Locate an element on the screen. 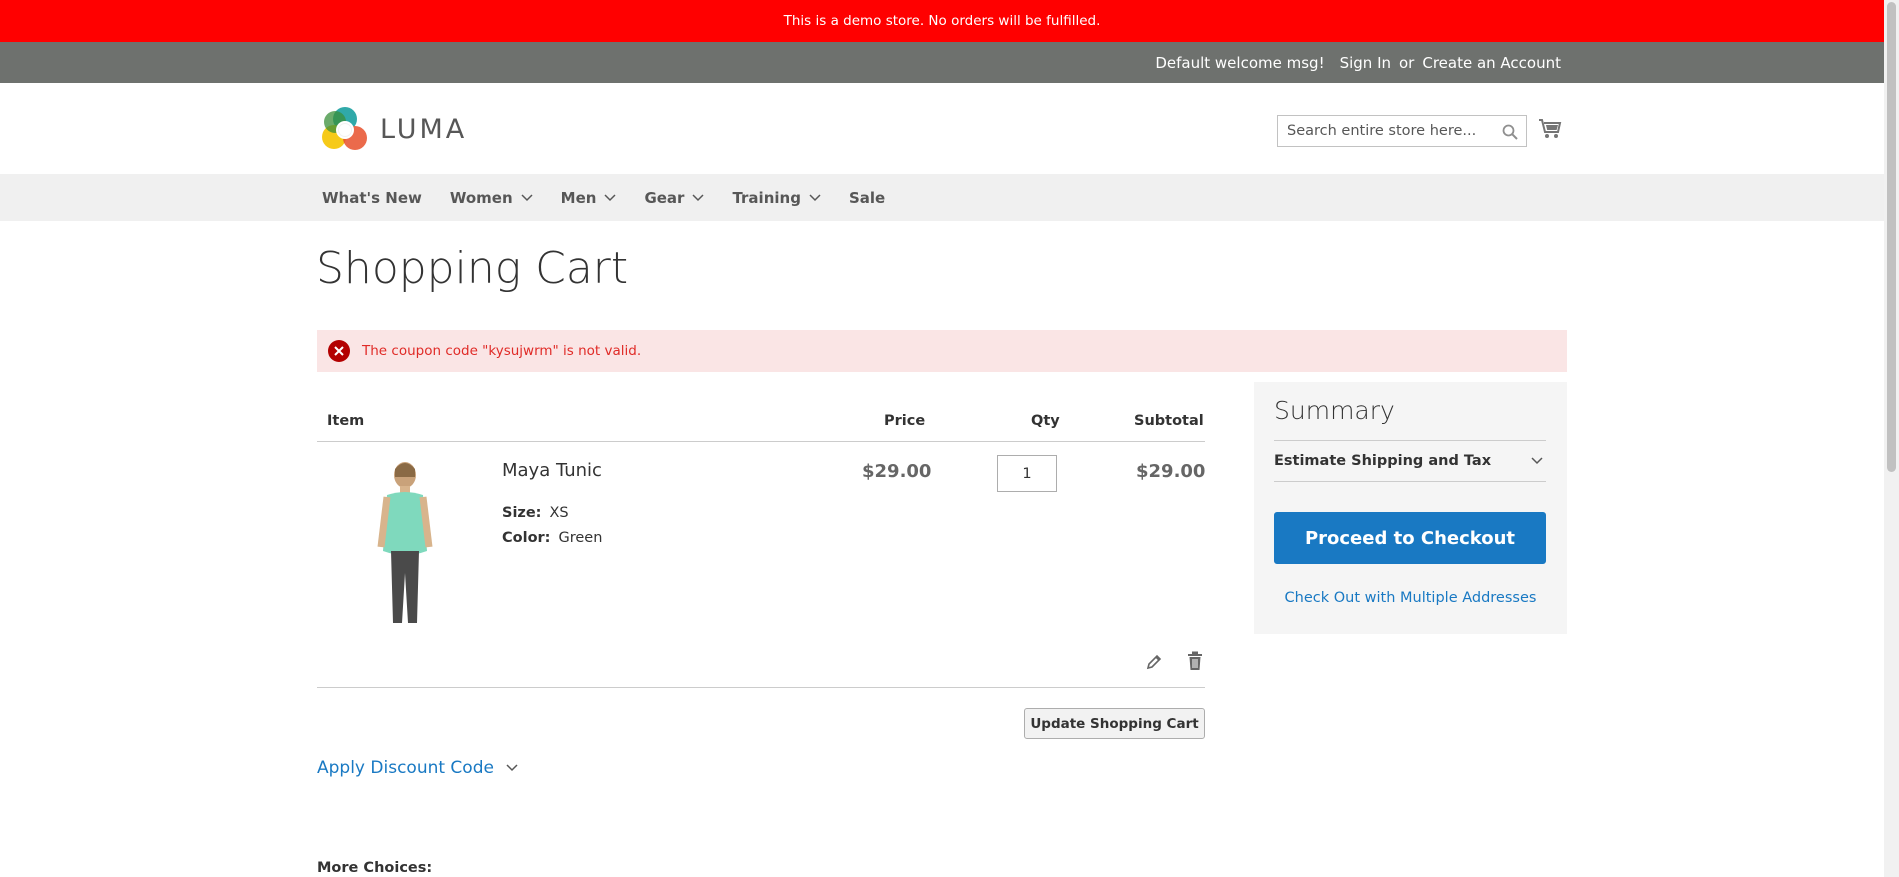  search-box is located at coordinates (1402, 131).